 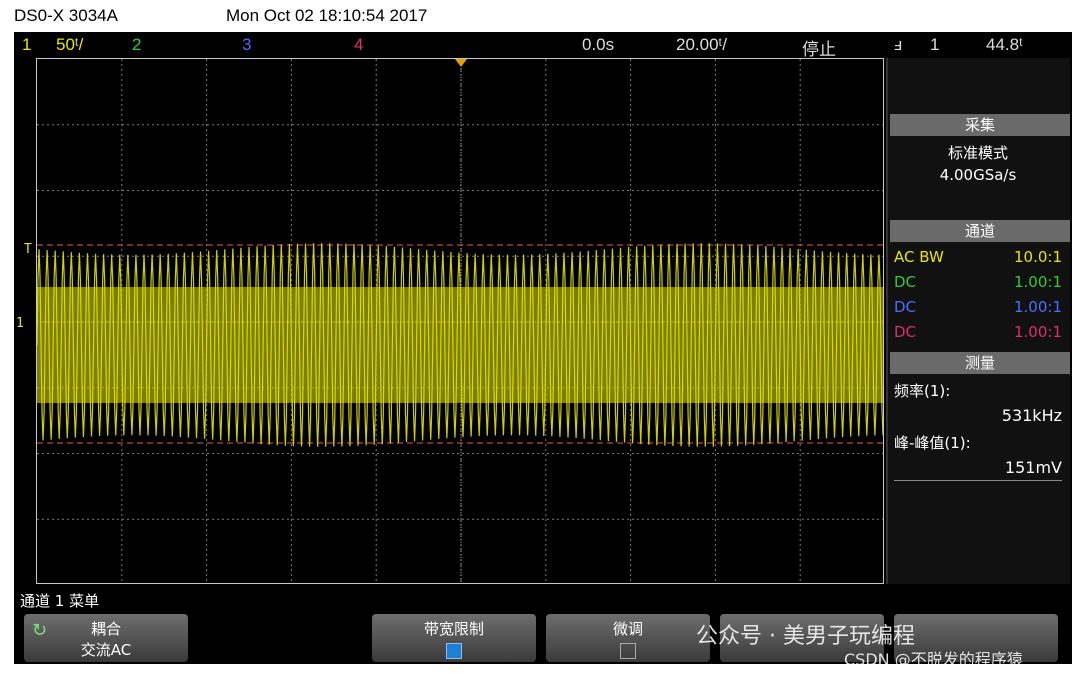 What do you see at coordinates (20, 323) in the screenshot?
I see `ch1-ground-marker: 1` at bounding box center [20, 323].